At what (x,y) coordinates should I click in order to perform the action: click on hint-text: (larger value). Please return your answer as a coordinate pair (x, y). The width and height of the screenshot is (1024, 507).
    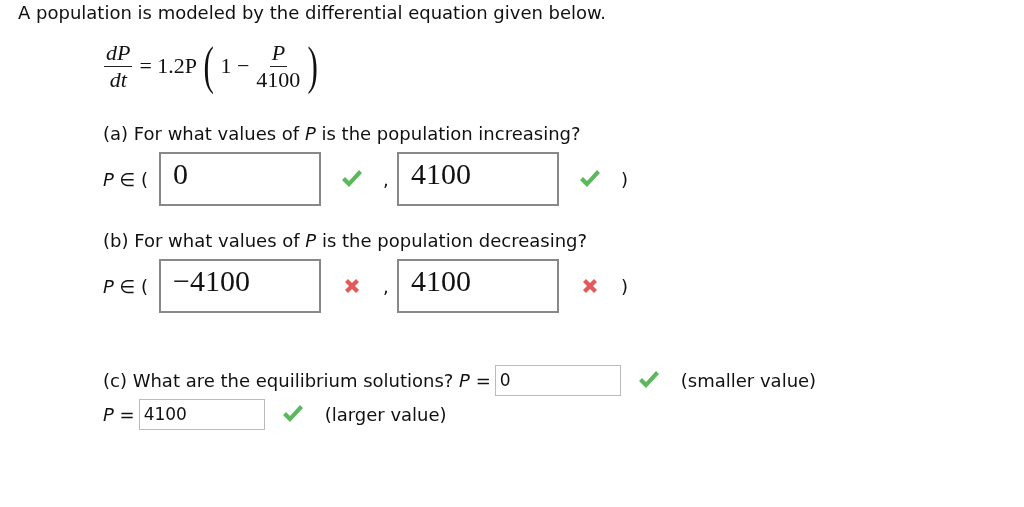
    Looking at the image, I should click on (385, 414).